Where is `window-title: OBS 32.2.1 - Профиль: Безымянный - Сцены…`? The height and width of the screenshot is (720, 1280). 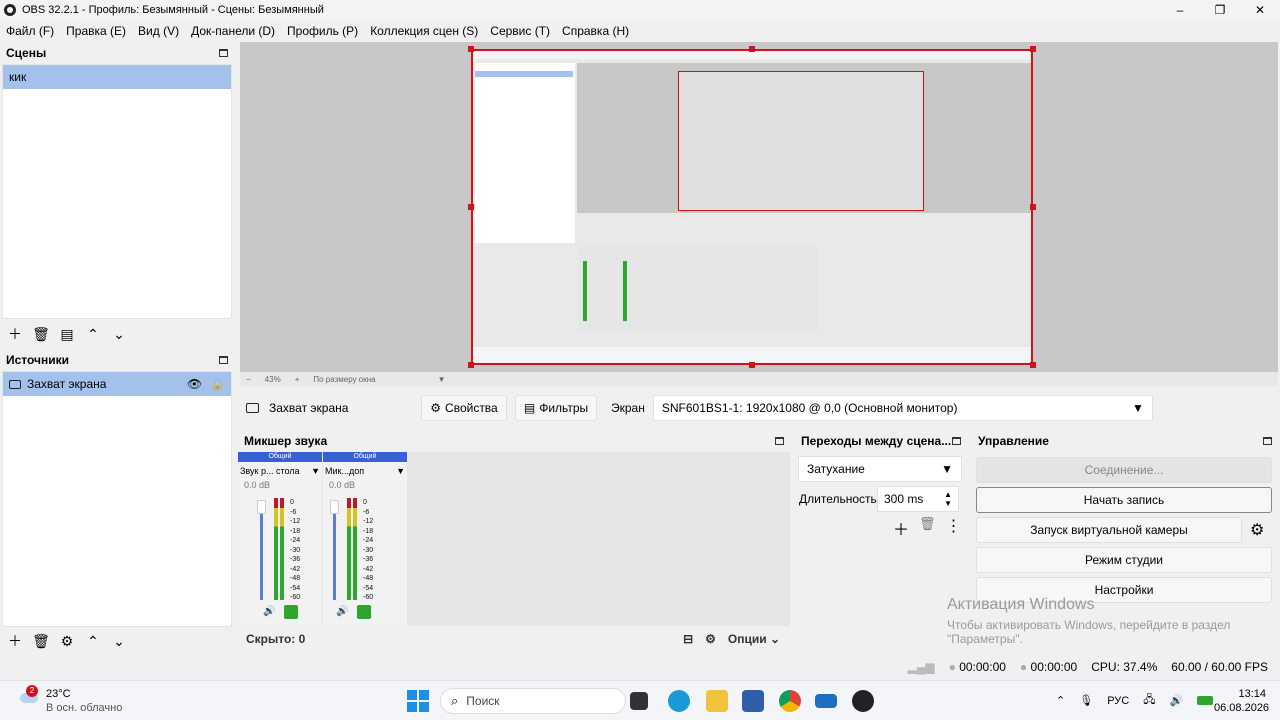 window-title: OBS 32.2.1 - Профиль: Безымянный - Сцены… is located at coordinates (173, 10).